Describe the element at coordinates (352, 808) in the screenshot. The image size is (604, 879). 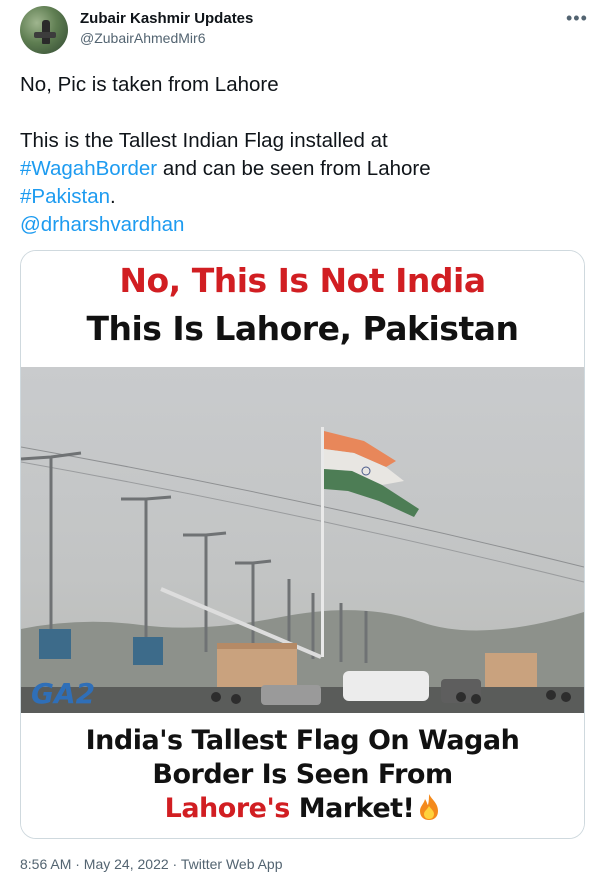
I see `media-caption-black: Market!` at that location.